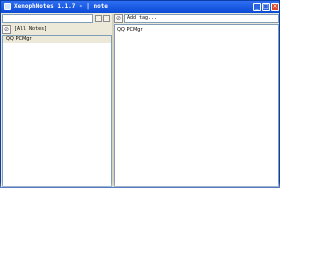  Describe the element at coordinates (130, 30) in the screenshot. I see `note-content: QQ PCMgr` at that location.